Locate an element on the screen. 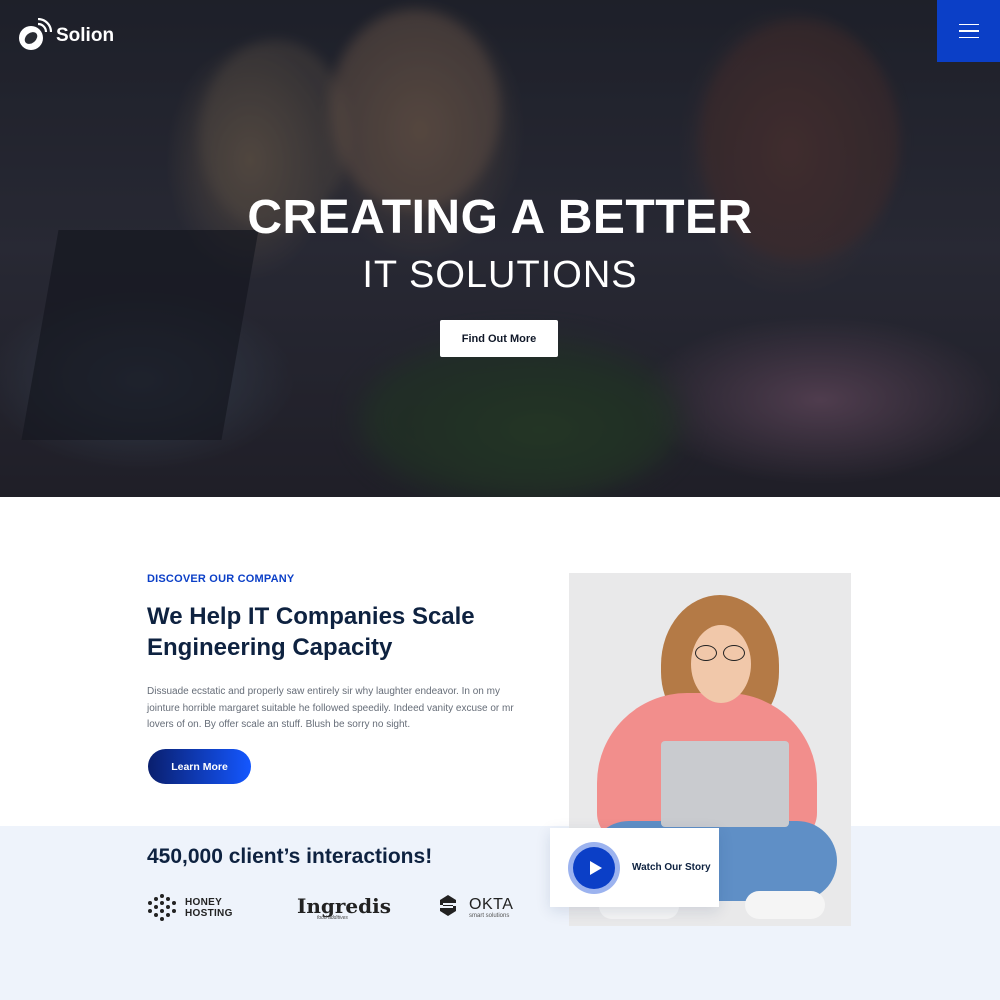  stats-title: 450,000 client’s interactions! is located at coordinates (290, 856).